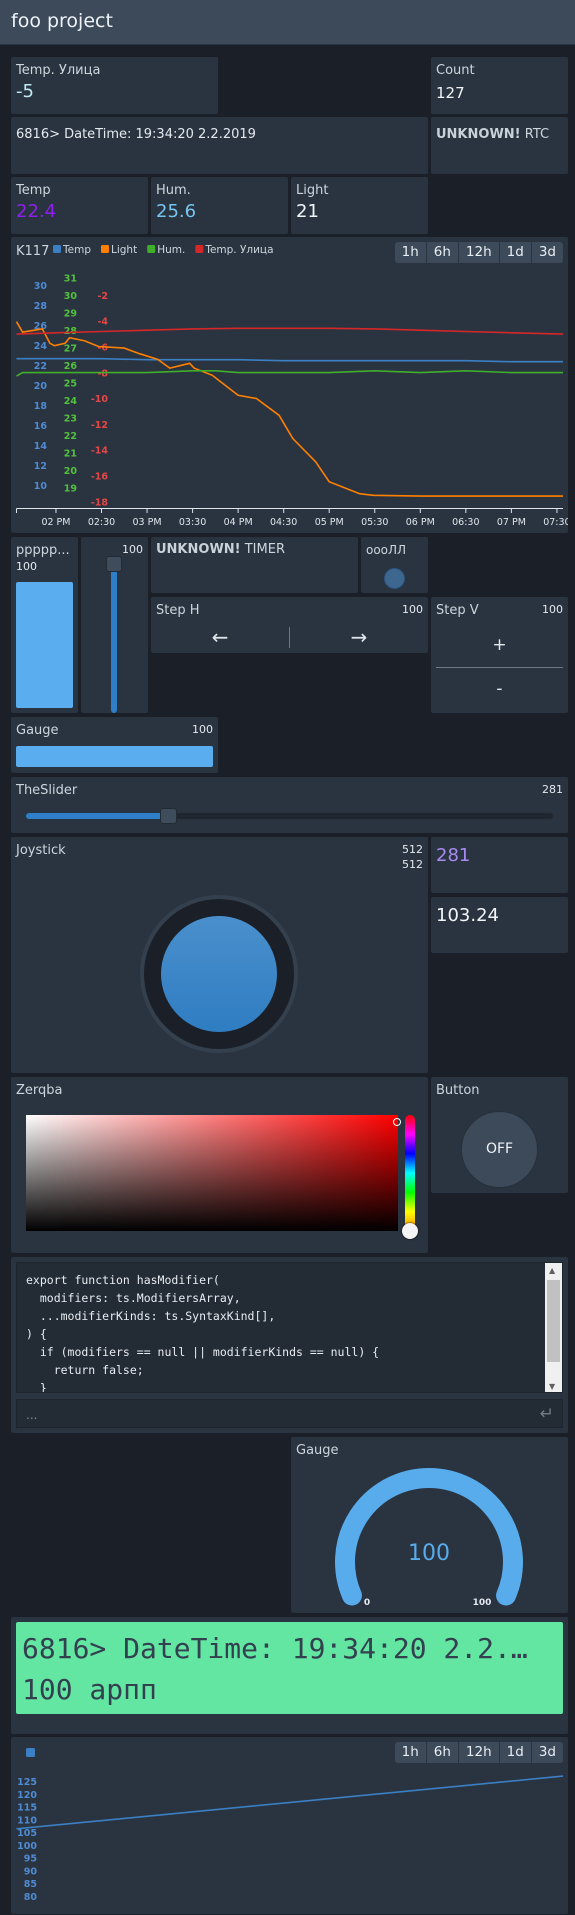  What do you see at coordinates (289, 1675) in the screenshot?
I see `lcd-widget: 6816> DateTime: 19:34:20 2.2.… 100 арпп` at bounding box center [289, 1675].